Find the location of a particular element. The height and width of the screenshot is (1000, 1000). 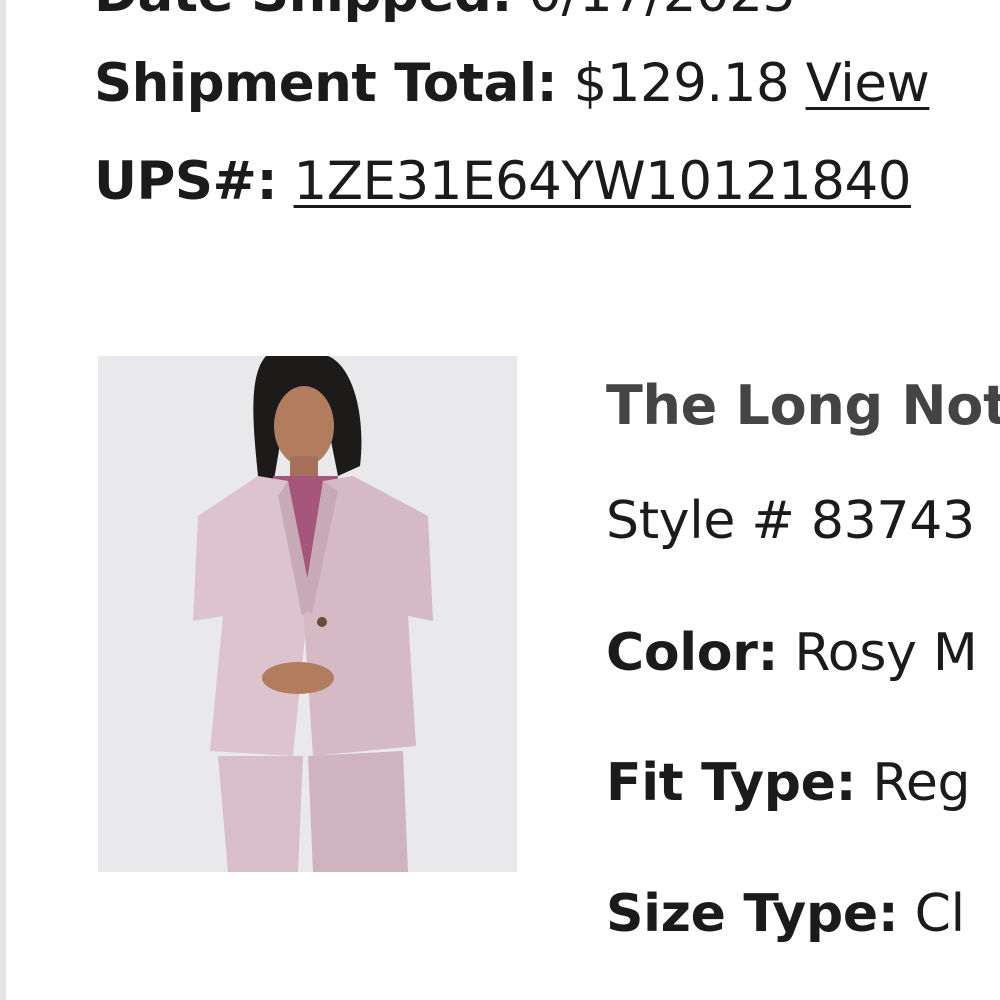

ups-tracking-line: UPS#: 1ZE31E64YW10121840 is located at coordinates (502, 182).